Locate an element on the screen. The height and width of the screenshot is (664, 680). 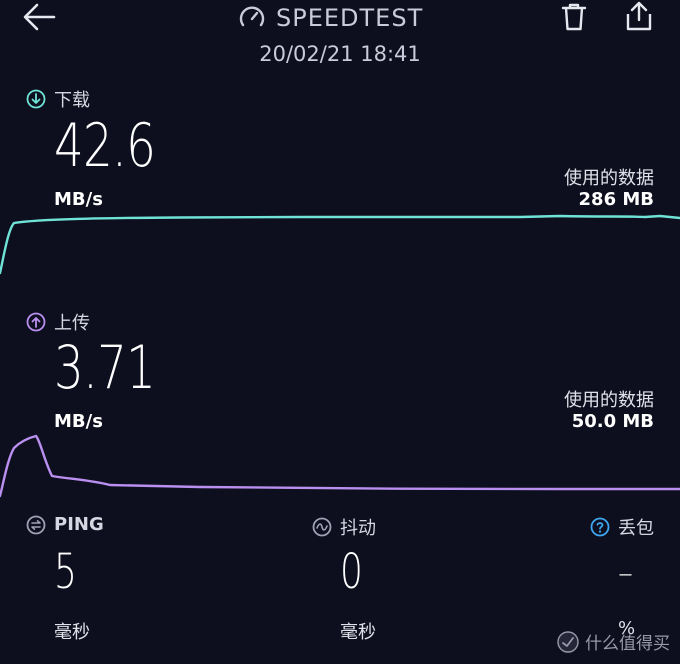
download-speed-line is located at coordinates (340, 244).